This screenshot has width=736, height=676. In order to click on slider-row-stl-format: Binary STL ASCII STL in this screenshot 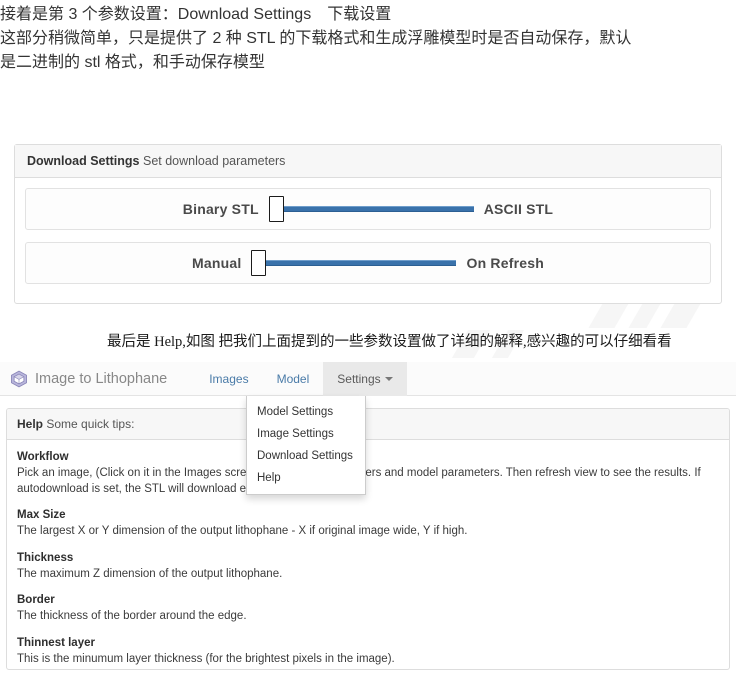, I will do `click(368, 209)`.